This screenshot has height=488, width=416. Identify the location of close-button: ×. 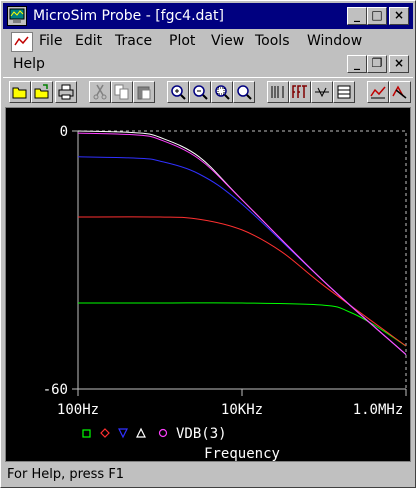
(399, 16).